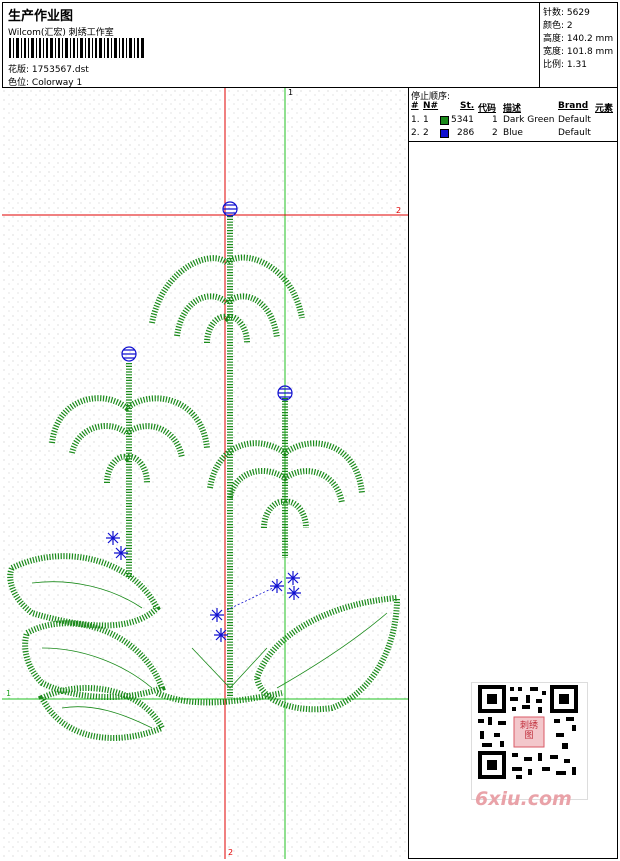  I want to click on qr-code: 刺绣图, so click(529, 741).